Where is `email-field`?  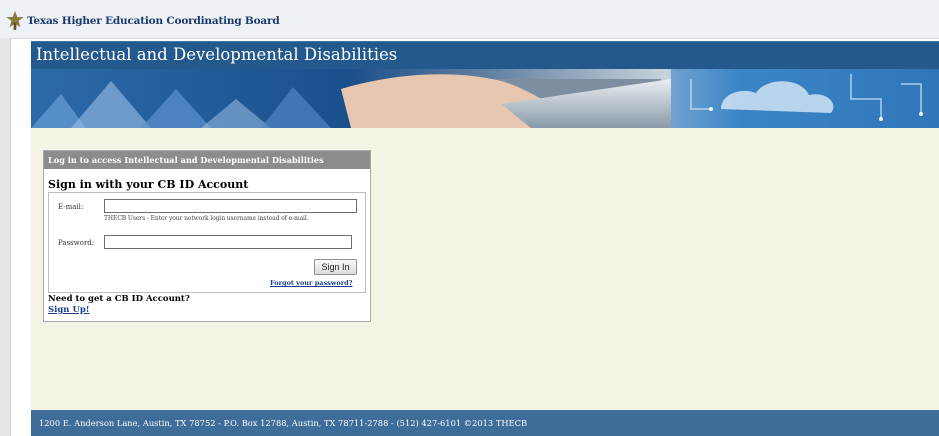 email-field is located at coordinates (230, 206).